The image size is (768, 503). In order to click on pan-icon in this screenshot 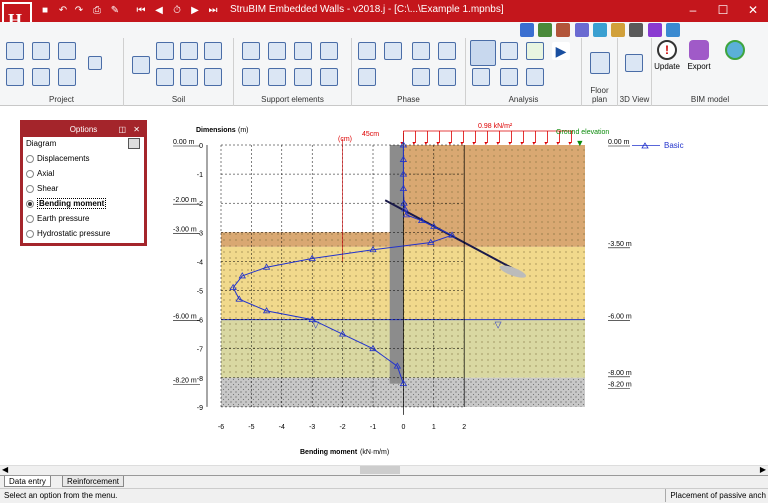, I will do `click(618, 30)`.